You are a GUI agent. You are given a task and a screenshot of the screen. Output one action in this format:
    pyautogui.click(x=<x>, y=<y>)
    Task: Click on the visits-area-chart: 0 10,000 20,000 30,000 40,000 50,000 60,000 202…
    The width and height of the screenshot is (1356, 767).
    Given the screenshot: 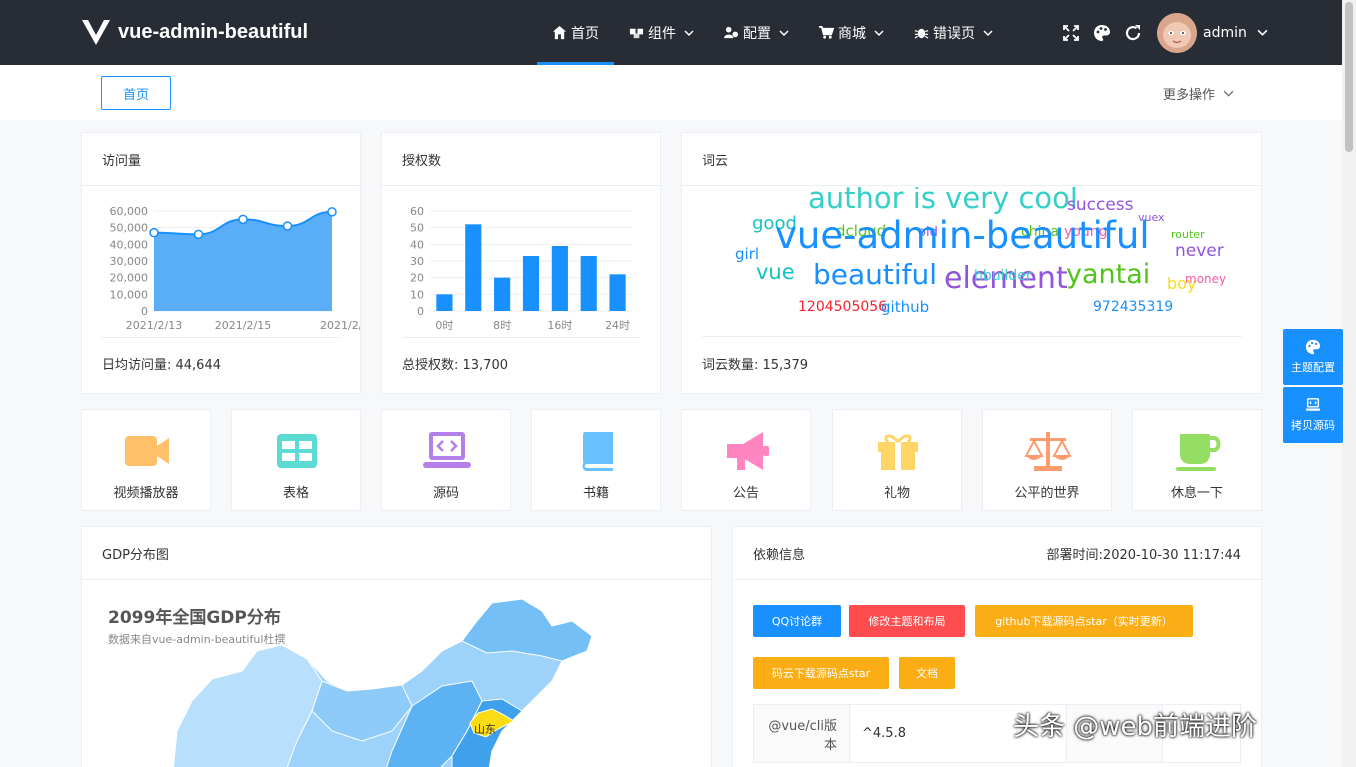 What is the action you would take?
    pyautogui.click(x=235, y=268)
    